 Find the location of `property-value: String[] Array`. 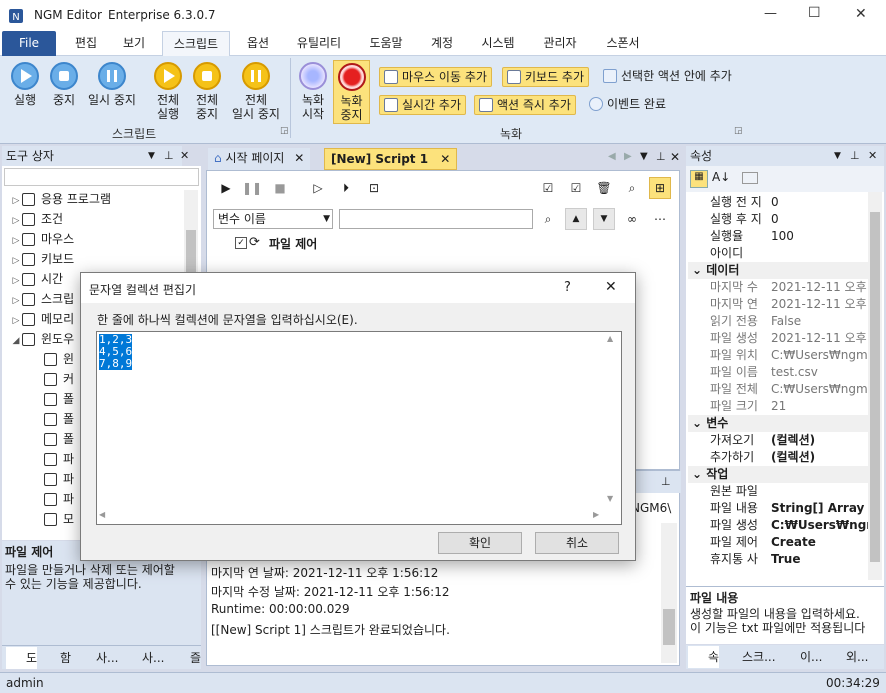

property-value: String[] Array is located at coordinates (819, 508).